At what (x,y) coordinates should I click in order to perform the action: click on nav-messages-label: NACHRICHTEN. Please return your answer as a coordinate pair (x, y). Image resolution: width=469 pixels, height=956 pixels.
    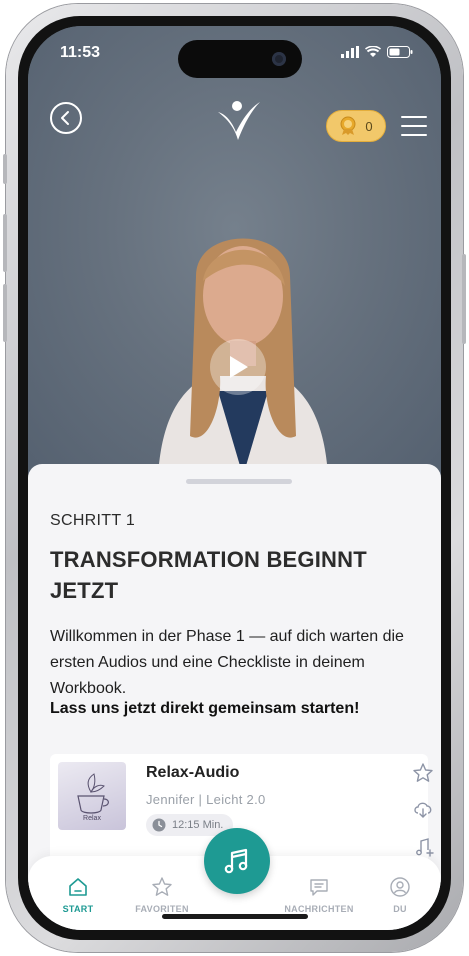
    Looking at the image, I should click on (319, 909).